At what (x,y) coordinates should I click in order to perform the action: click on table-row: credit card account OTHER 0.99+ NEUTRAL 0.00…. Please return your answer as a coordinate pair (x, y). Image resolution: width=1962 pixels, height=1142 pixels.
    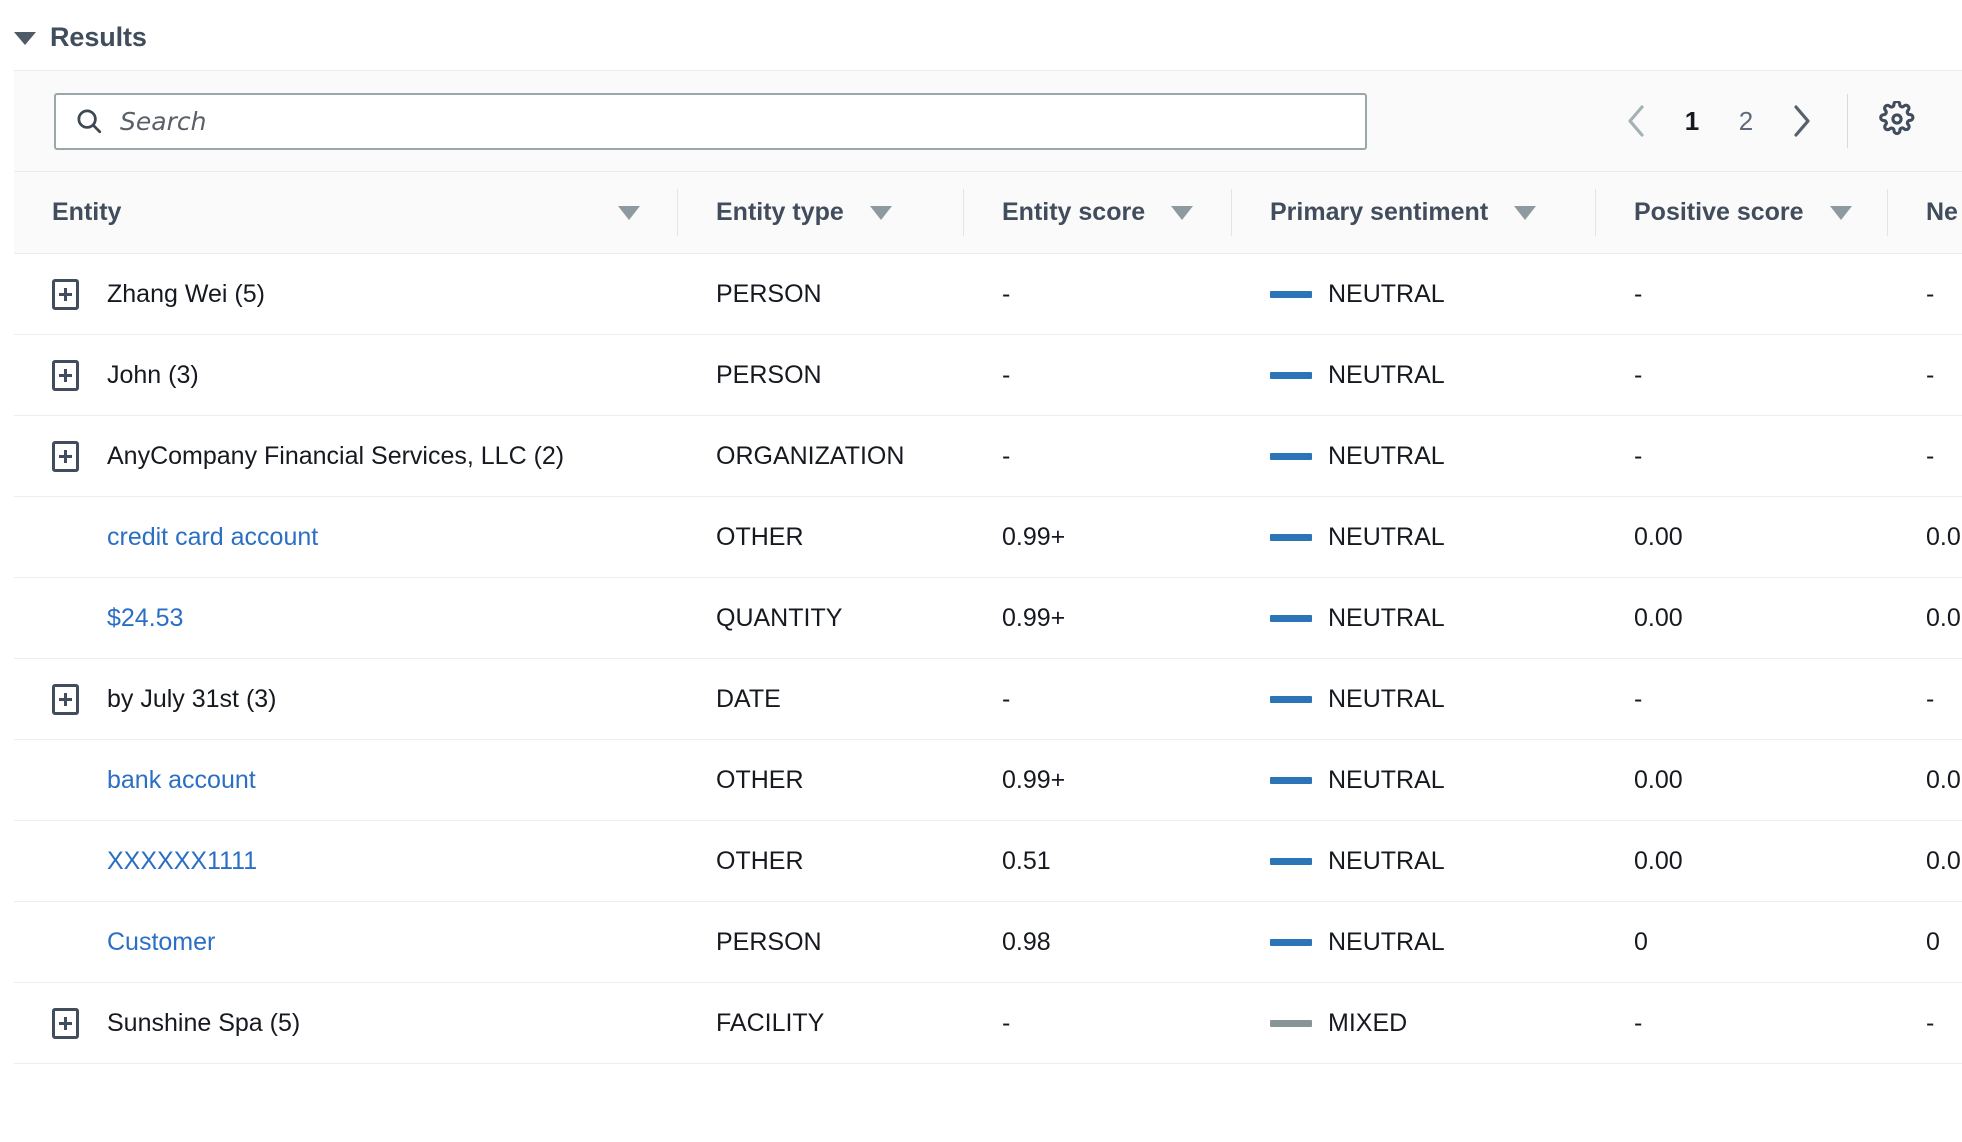
    Looking at the image, I should click on (988, 537).